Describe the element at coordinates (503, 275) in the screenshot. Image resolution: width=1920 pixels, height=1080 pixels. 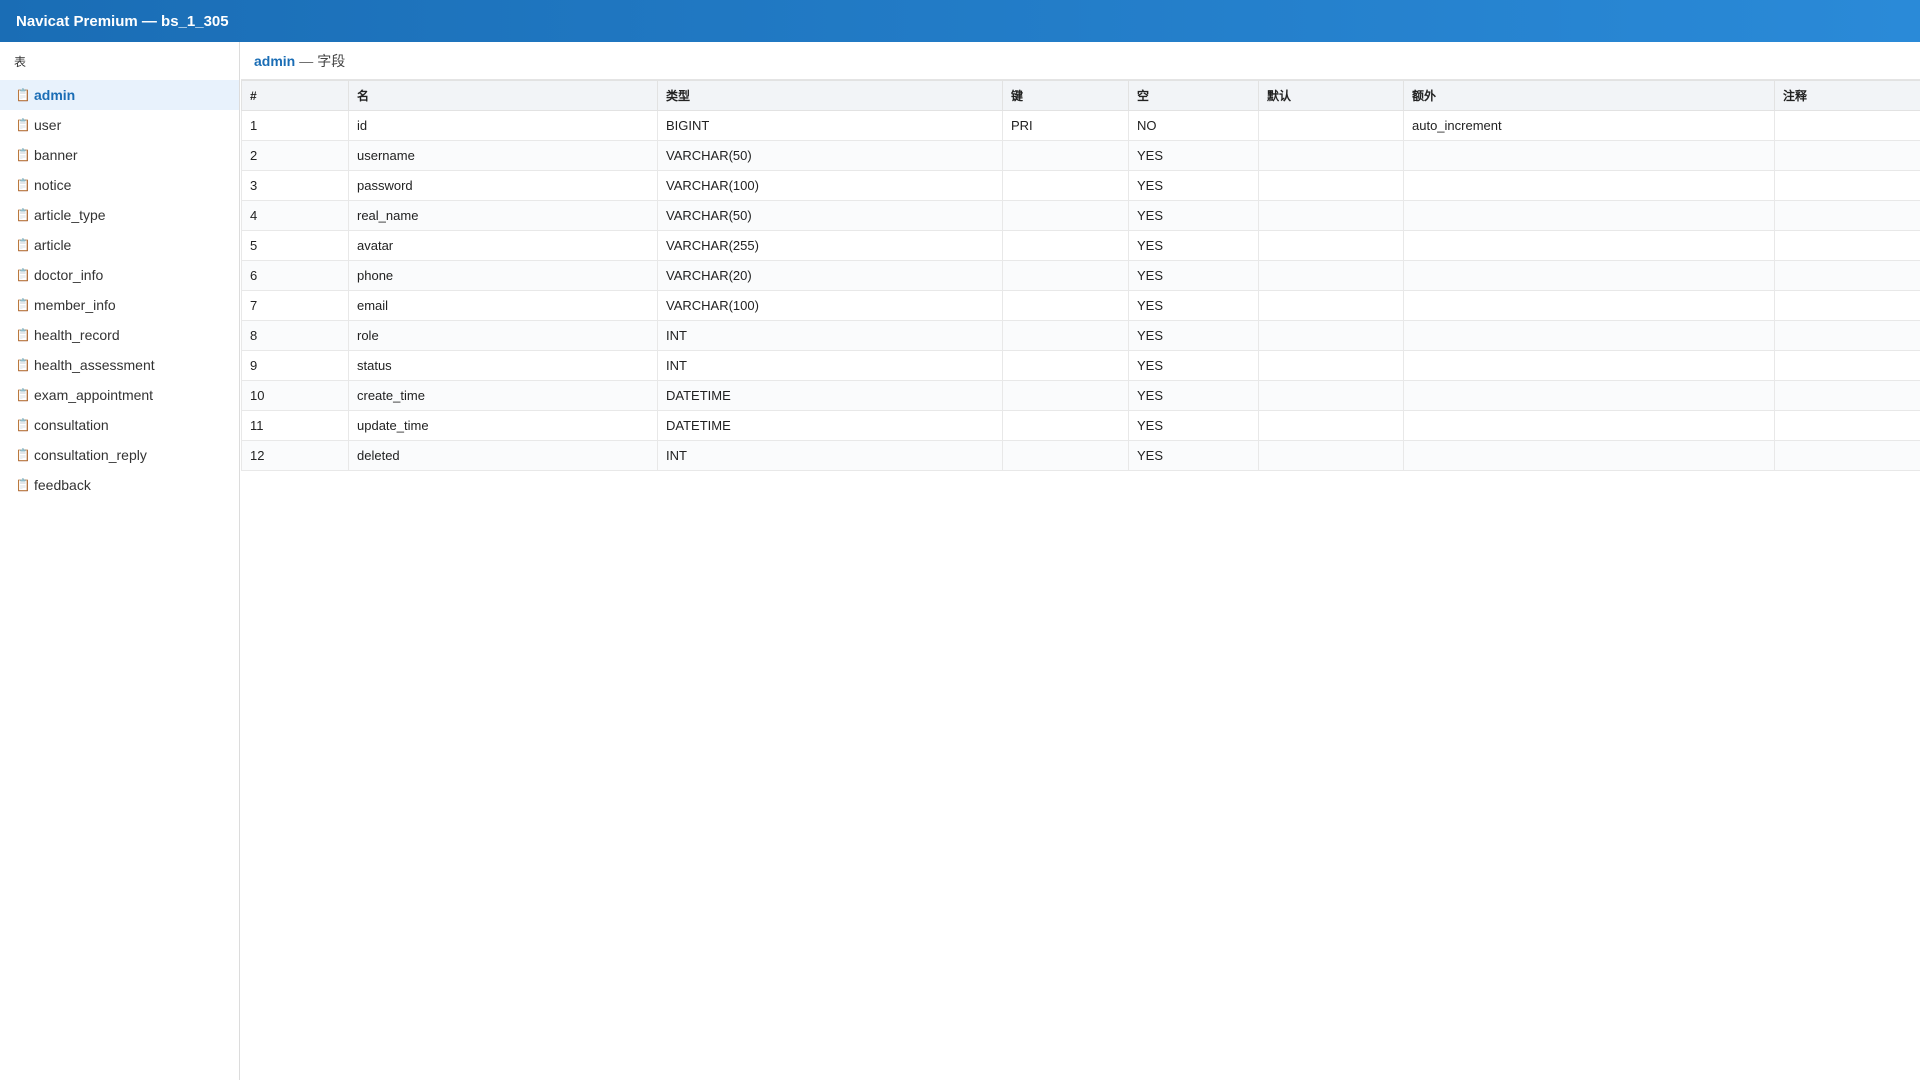
I see `cell-name: phone` at that location.